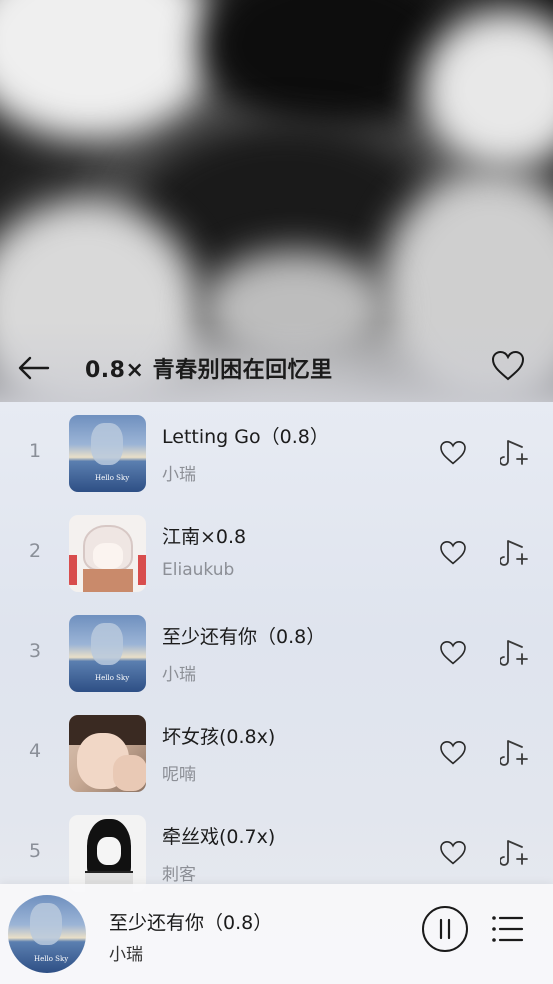 The image size is (553, 984). Describe the element at coordinates (35, 751) in the screenshot. I see `track-index: 4` at that location.